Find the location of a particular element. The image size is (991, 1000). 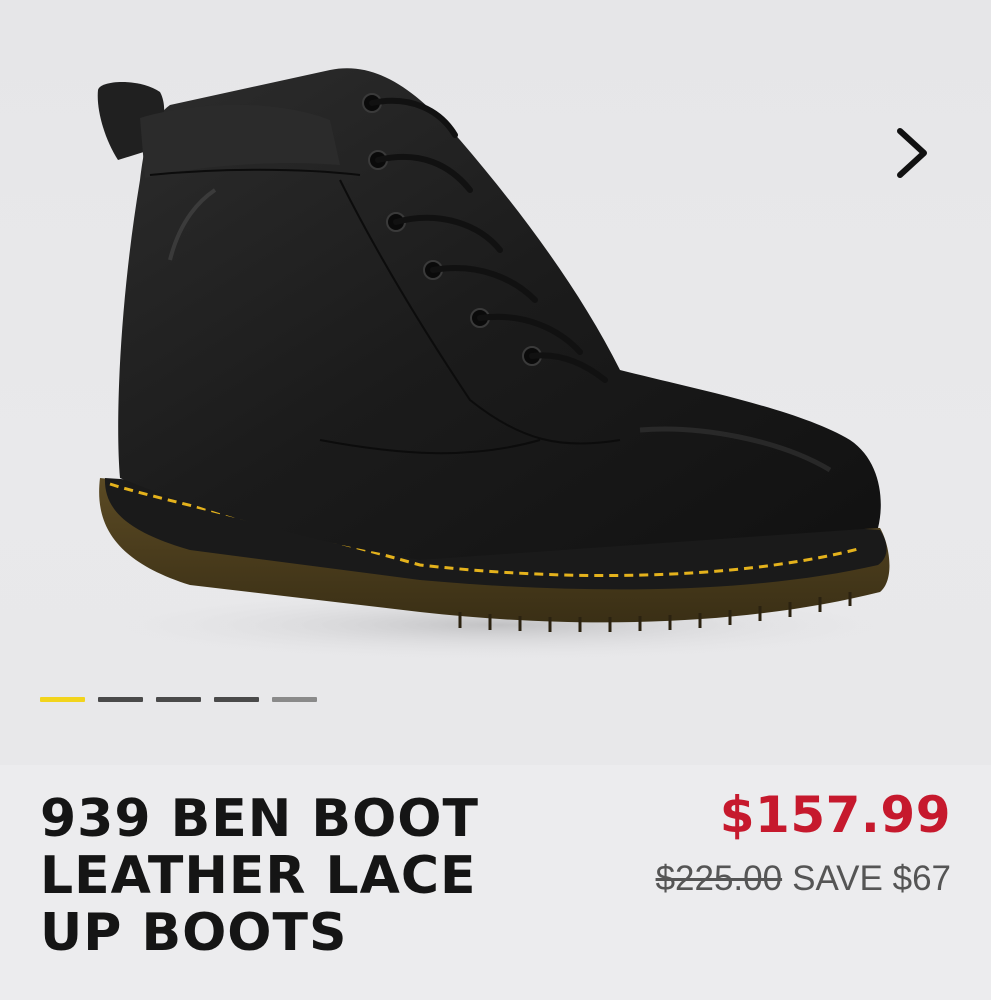

product-title: 939 BEN BOOT LEATHER LACE UP BOOTS is located at coordinates (300, 876).